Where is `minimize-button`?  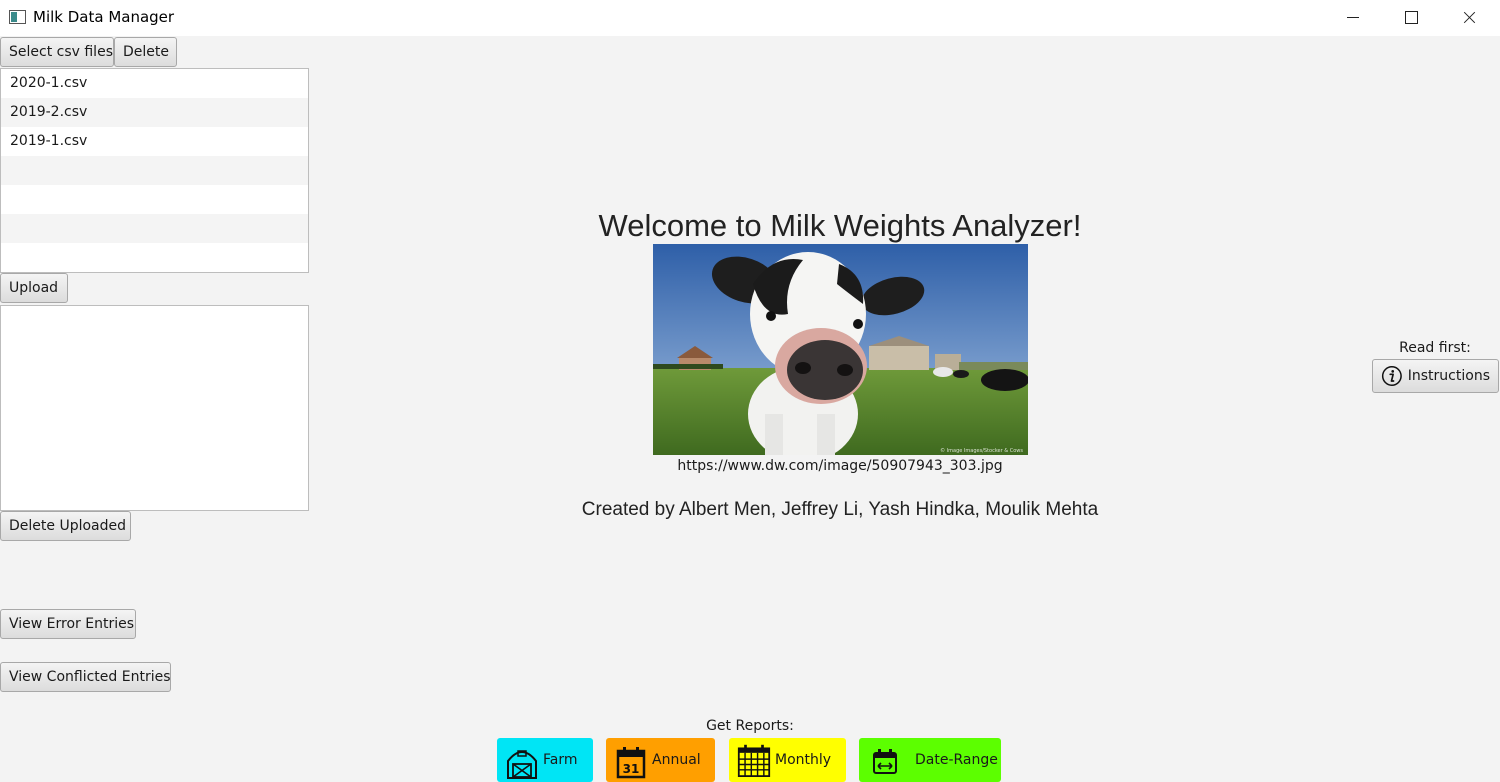 minimize-button is located at coordinates (1354, 18).